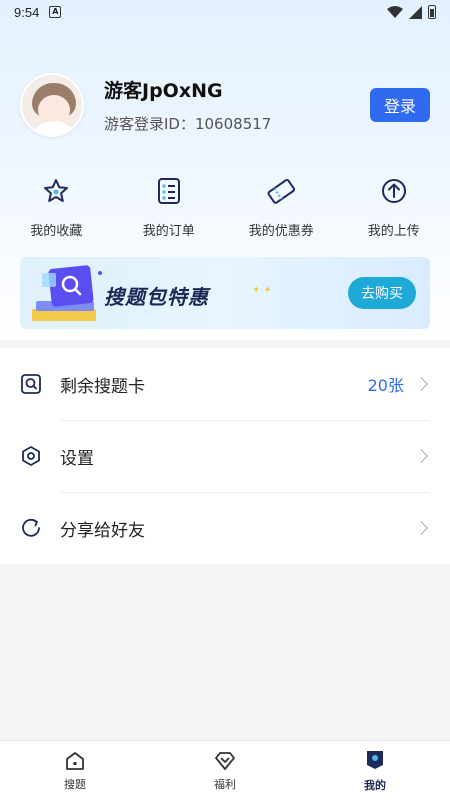 This screenshot has height=800, width=450. Describe the element at coordinates (225, 12) in the screenshot. I see `status-bar: 9:54 A` at that location.